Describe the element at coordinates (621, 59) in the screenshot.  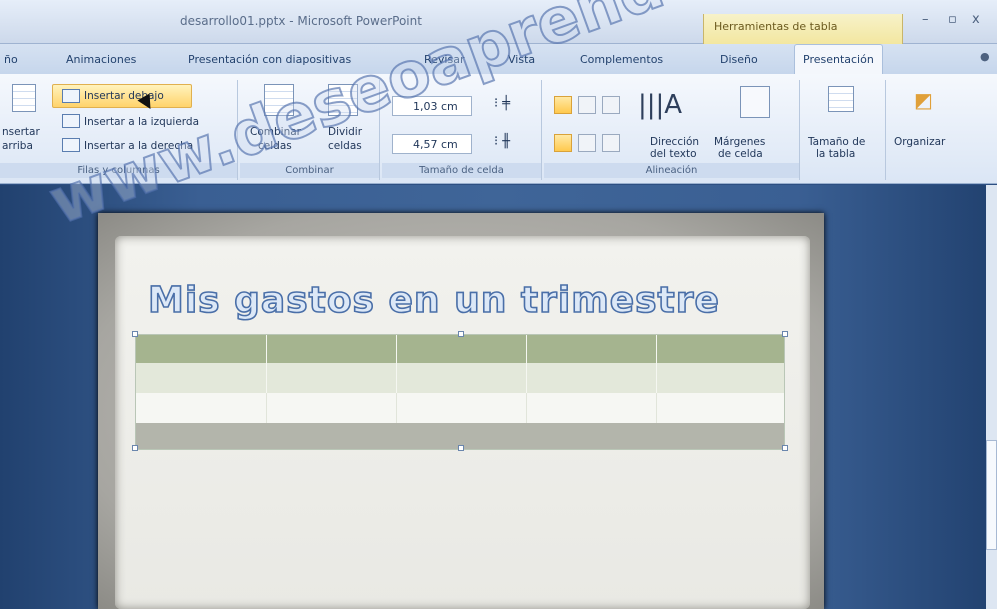
I see `tab-complementos: Complementos` at that location.